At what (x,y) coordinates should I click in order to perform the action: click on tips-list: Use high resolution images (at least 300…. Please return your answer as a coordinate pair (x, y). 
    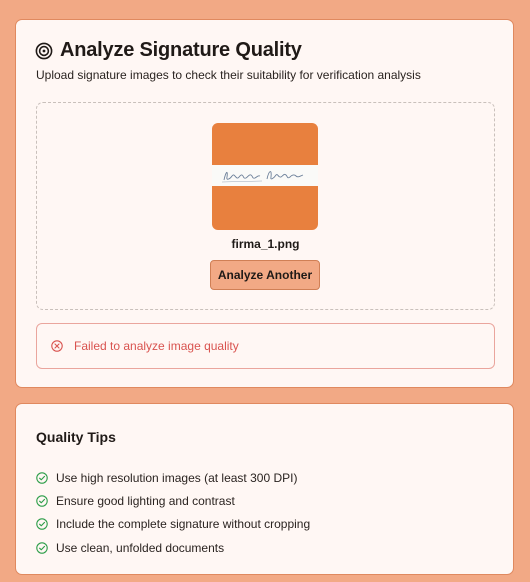
    Looking at the image, I should click on (173, 512).